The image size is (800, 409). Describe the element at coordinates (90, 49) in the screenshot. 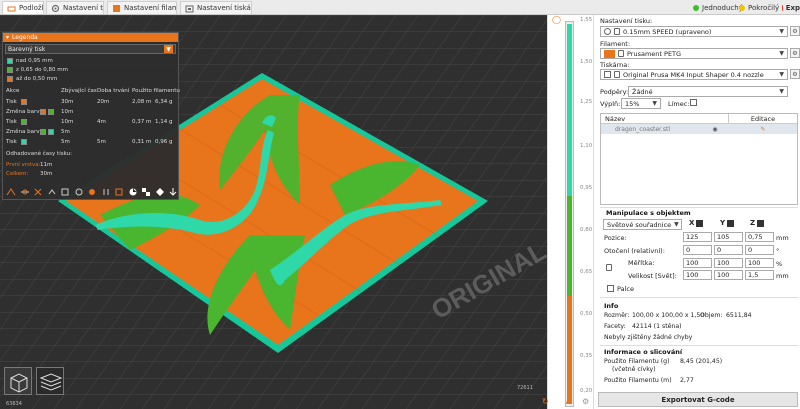

I see `legend-view-type-select: Barevný tisk ▼` at that location.